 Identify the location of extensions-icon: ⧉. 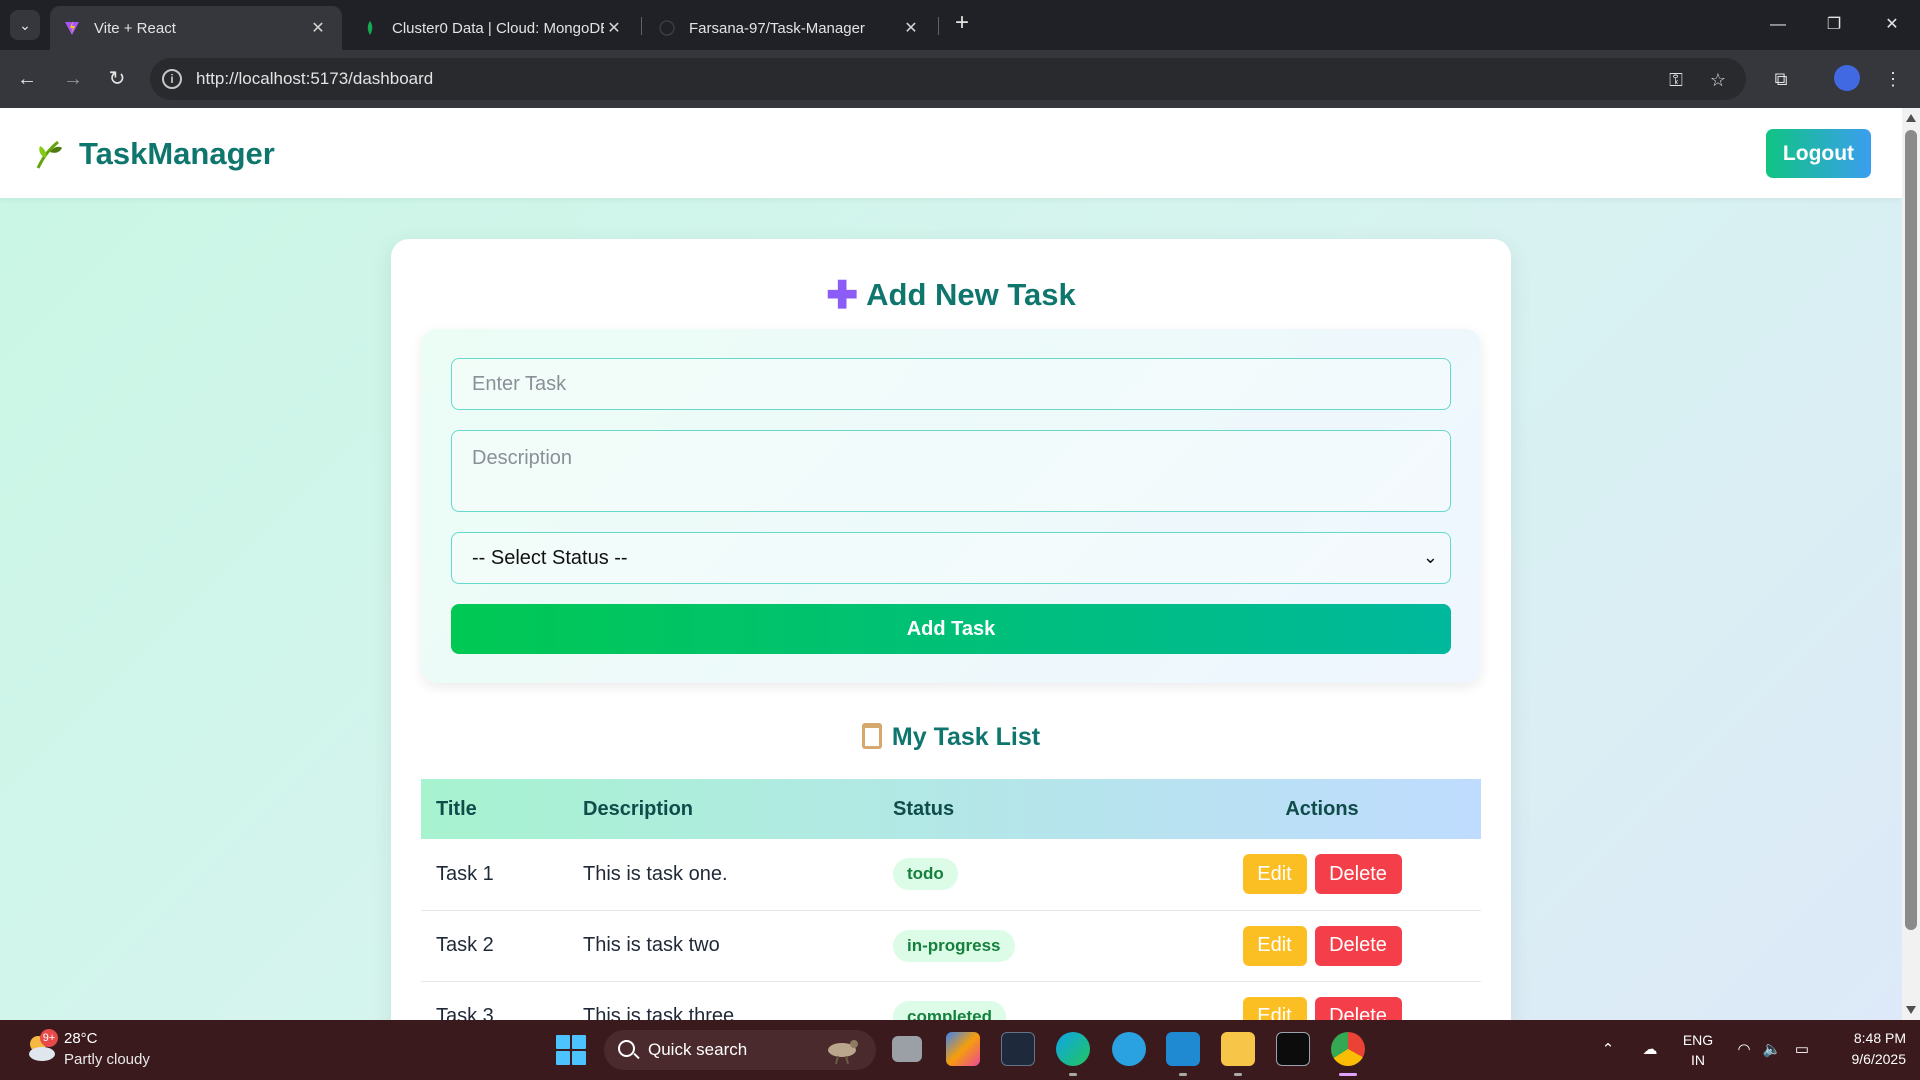
(1781, 79).